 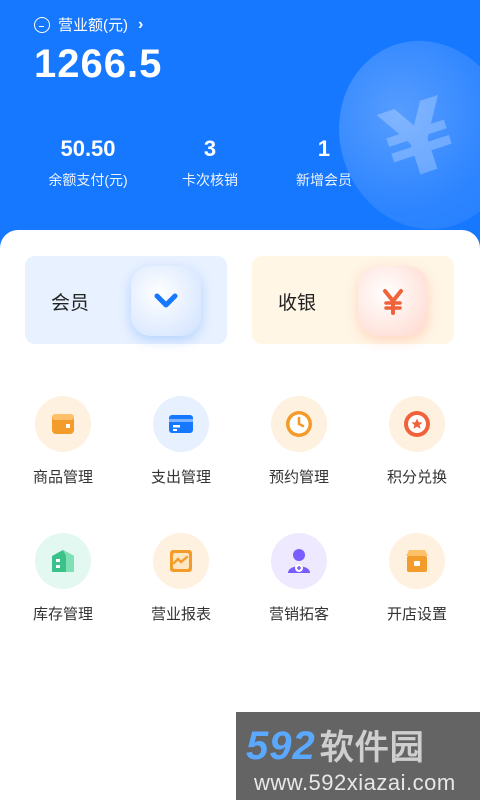 I want to click on member-chevron-badge, so click(x=166, y=301).